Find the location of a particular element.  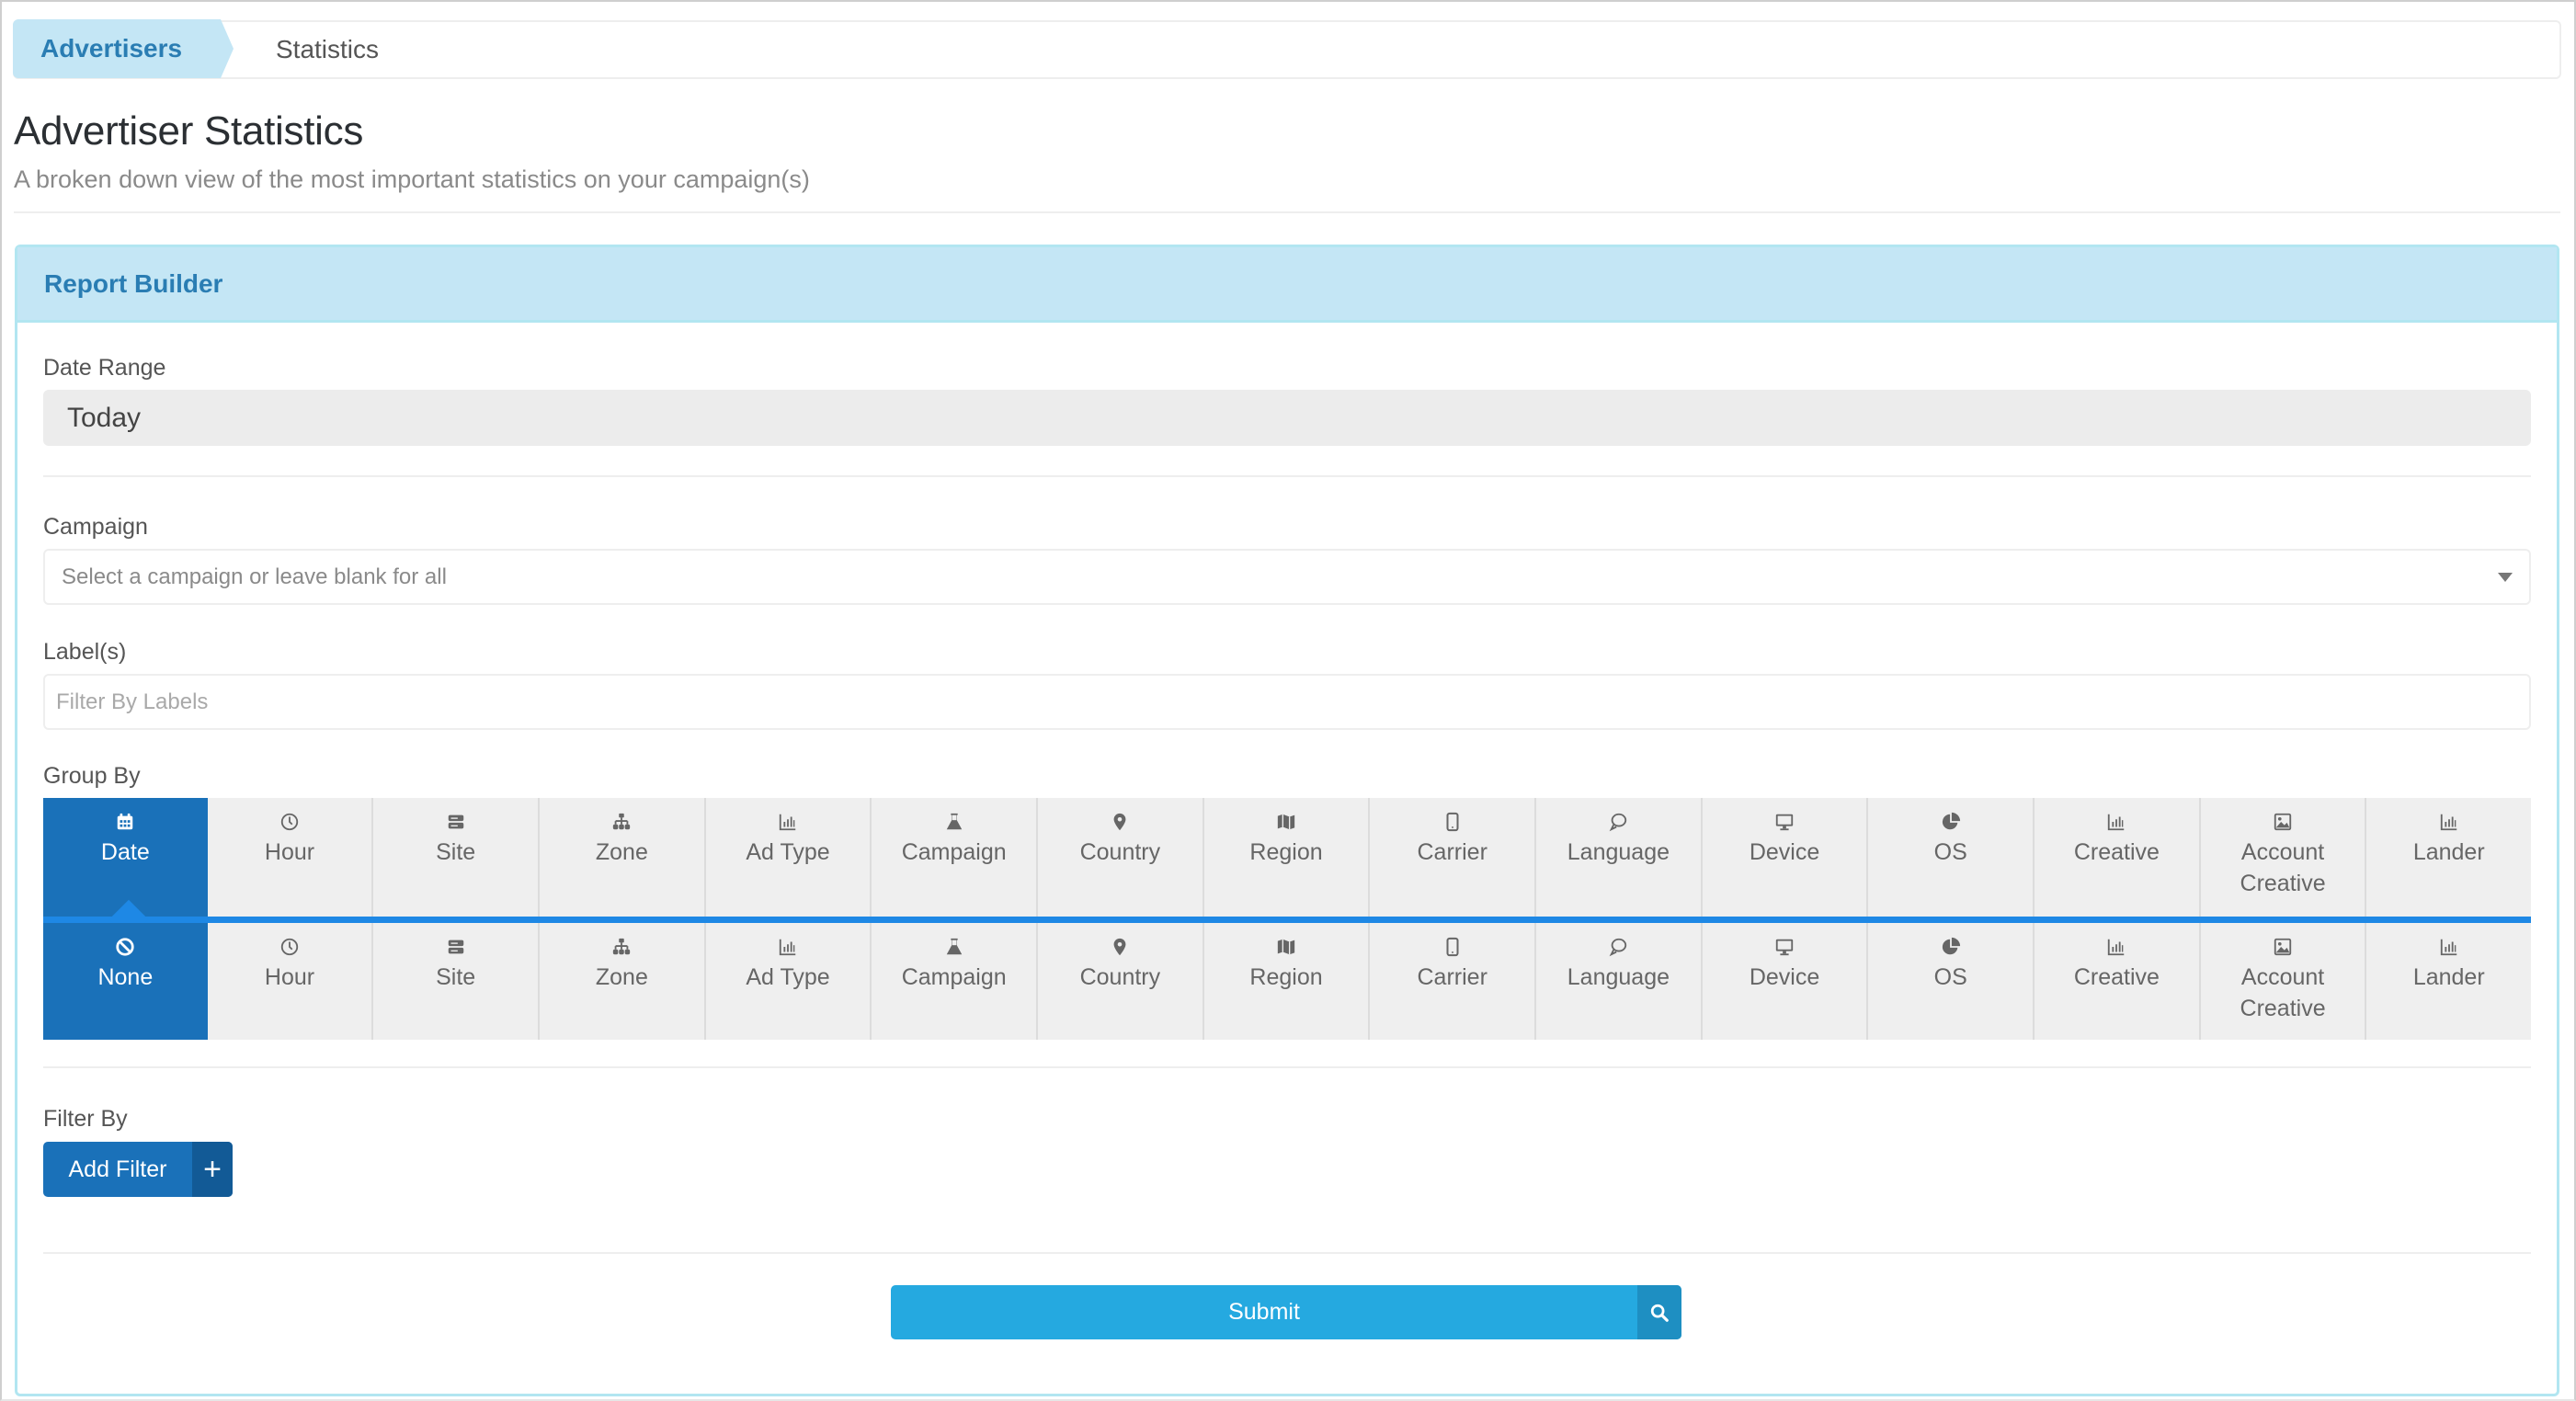

group-by-option-label: Ad Type is located at coordinates (788, 977).